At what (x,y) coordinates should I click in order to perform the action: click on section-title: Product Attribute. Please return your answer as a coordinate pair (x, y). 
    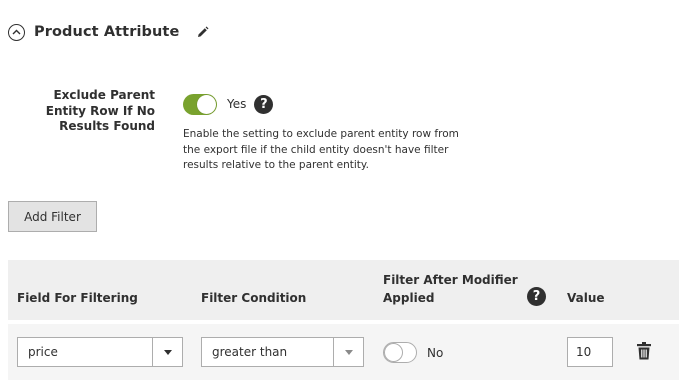
    Looking at the image, I should click on (107, 32).